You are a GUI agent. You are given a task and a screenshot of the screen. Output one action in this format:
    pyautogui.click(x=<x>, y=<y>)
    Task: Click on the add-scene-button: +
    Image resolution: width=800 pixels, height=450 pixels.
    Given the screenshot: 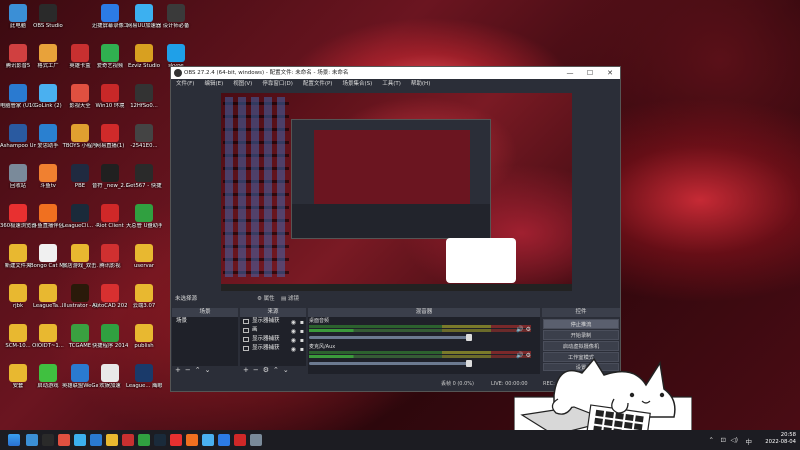 What is the action you would take?
    pyautogui.click(x=180, y=370)
    